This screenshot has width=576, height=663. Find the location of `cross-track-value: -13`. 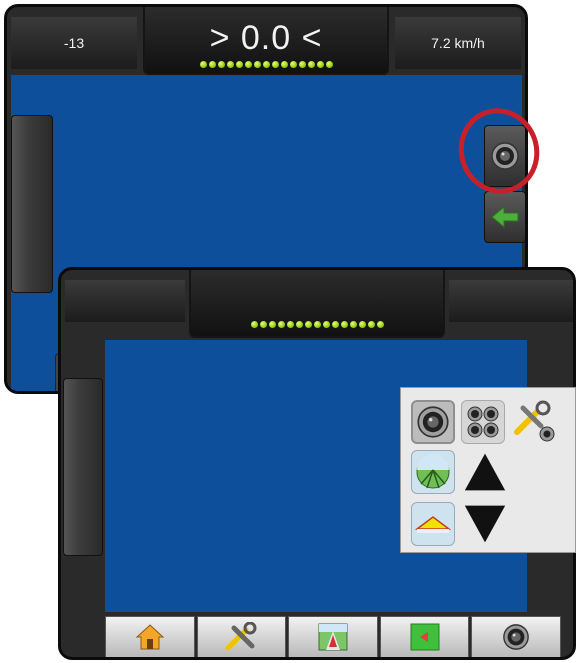

cross-track-value: -13 is located at coordinates (74, 43).